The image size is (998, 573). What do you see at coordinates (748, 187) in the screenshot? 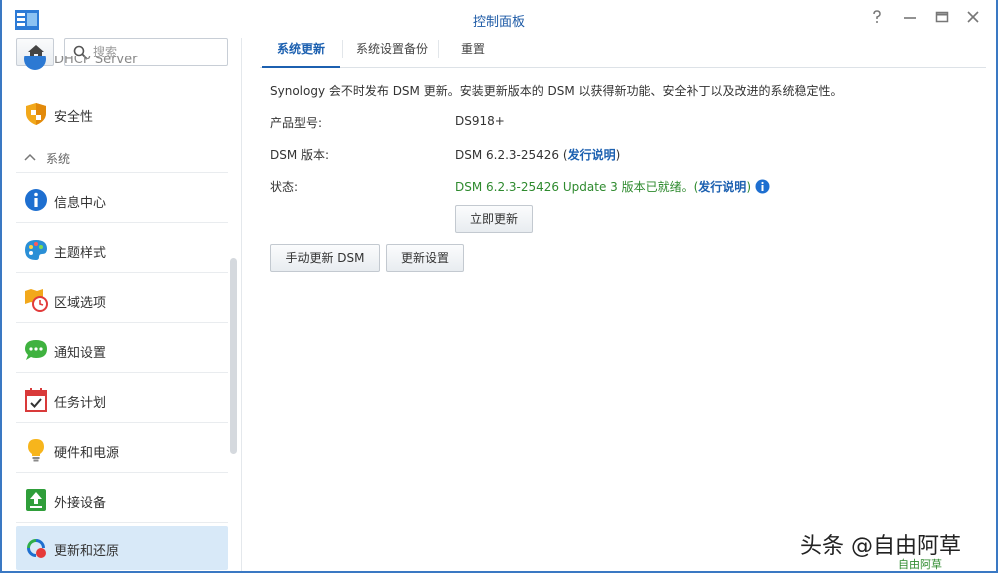
I see `status-close-paren: )` at bounding box center [748, 187].